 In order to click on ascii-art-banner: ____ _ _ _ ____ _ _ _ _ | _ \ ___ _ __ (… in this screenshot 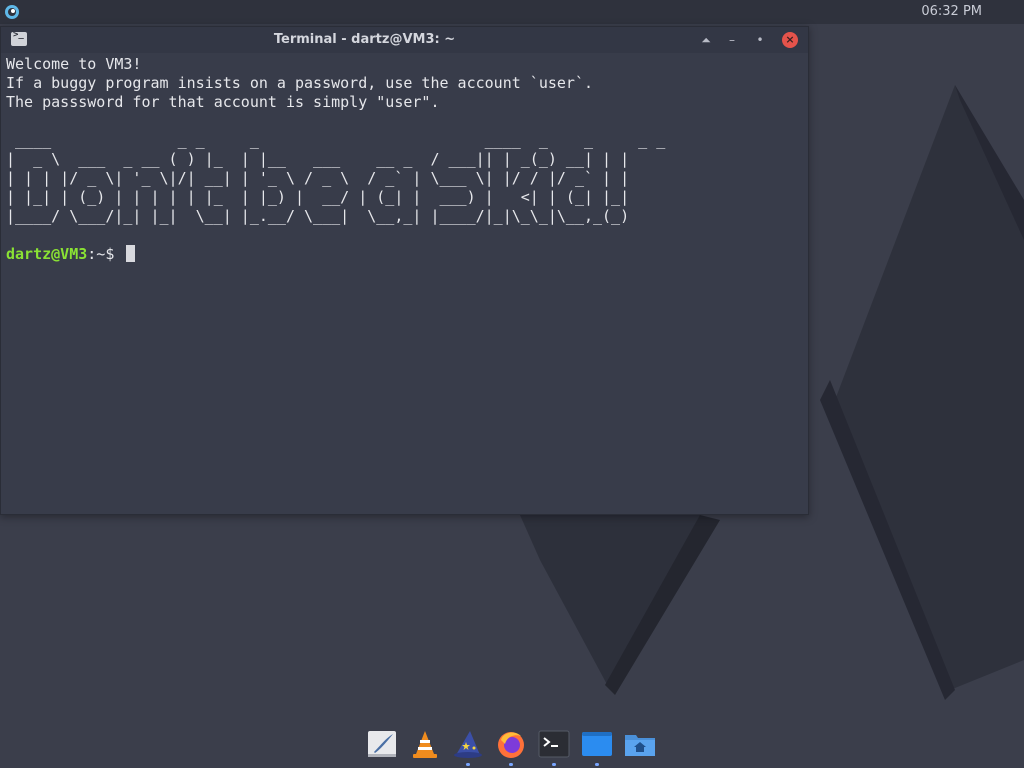, I will do `click(336, 178)`.